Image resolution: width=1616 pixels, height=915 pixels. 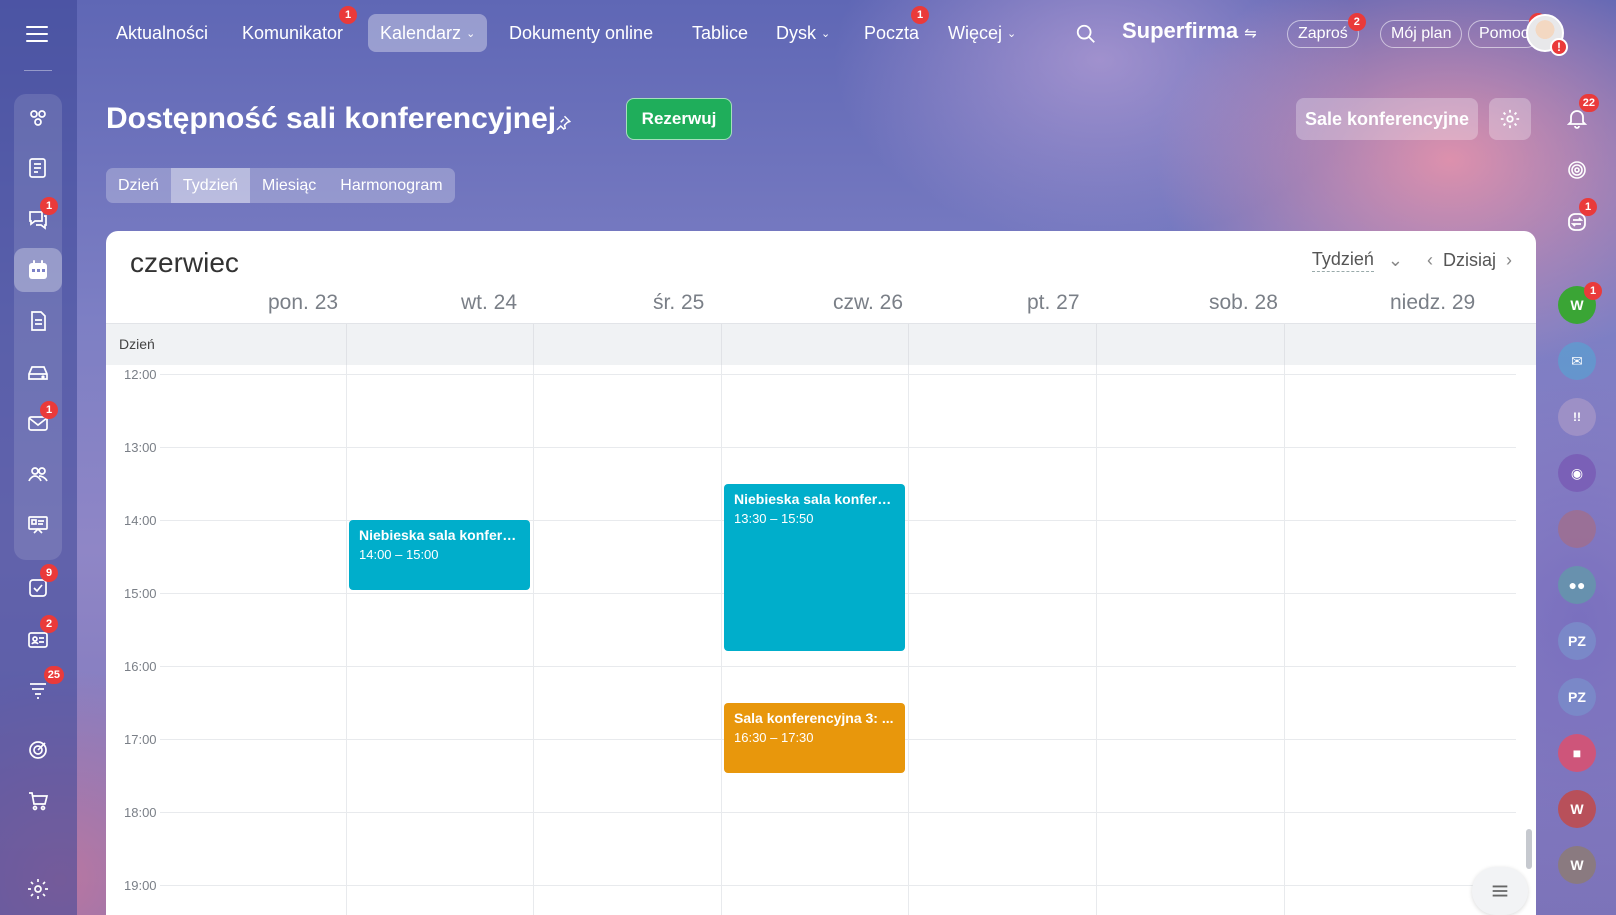 What do you see at coordinates (1577, 417) in the screenshot?
I see `chat-avatar: !!` at bounding box center [1577, 417].